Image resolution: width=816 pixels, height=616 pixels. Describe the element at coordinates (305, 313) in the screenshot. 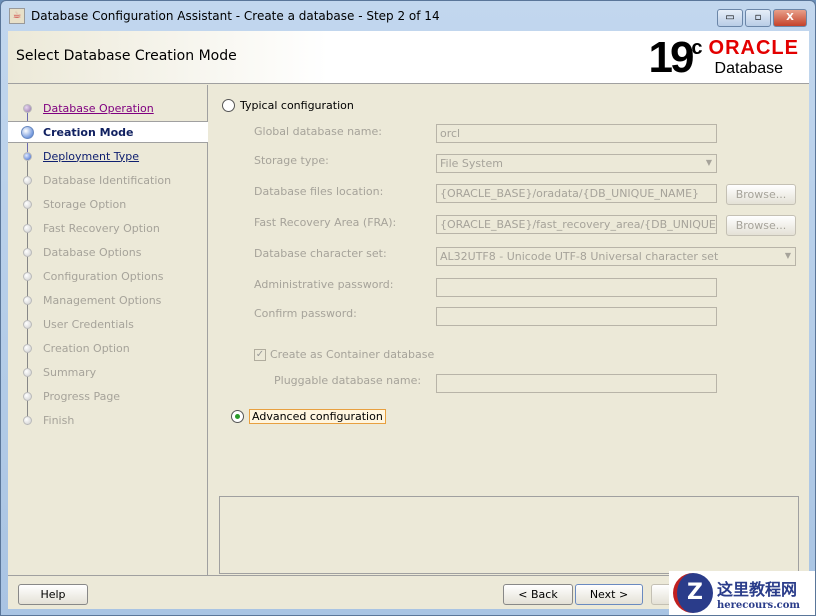

I see `confirm-password-label: Confirm password:` at that location.